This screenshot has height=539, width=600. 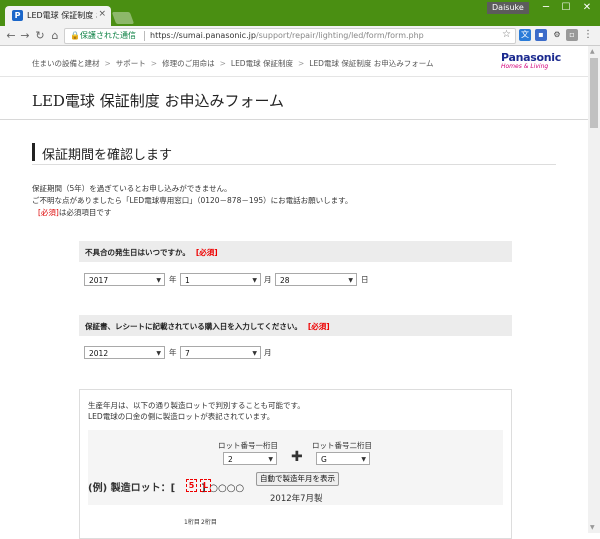 I want to click on scroll-down-icon: ▼, so click(x=592, y=527).